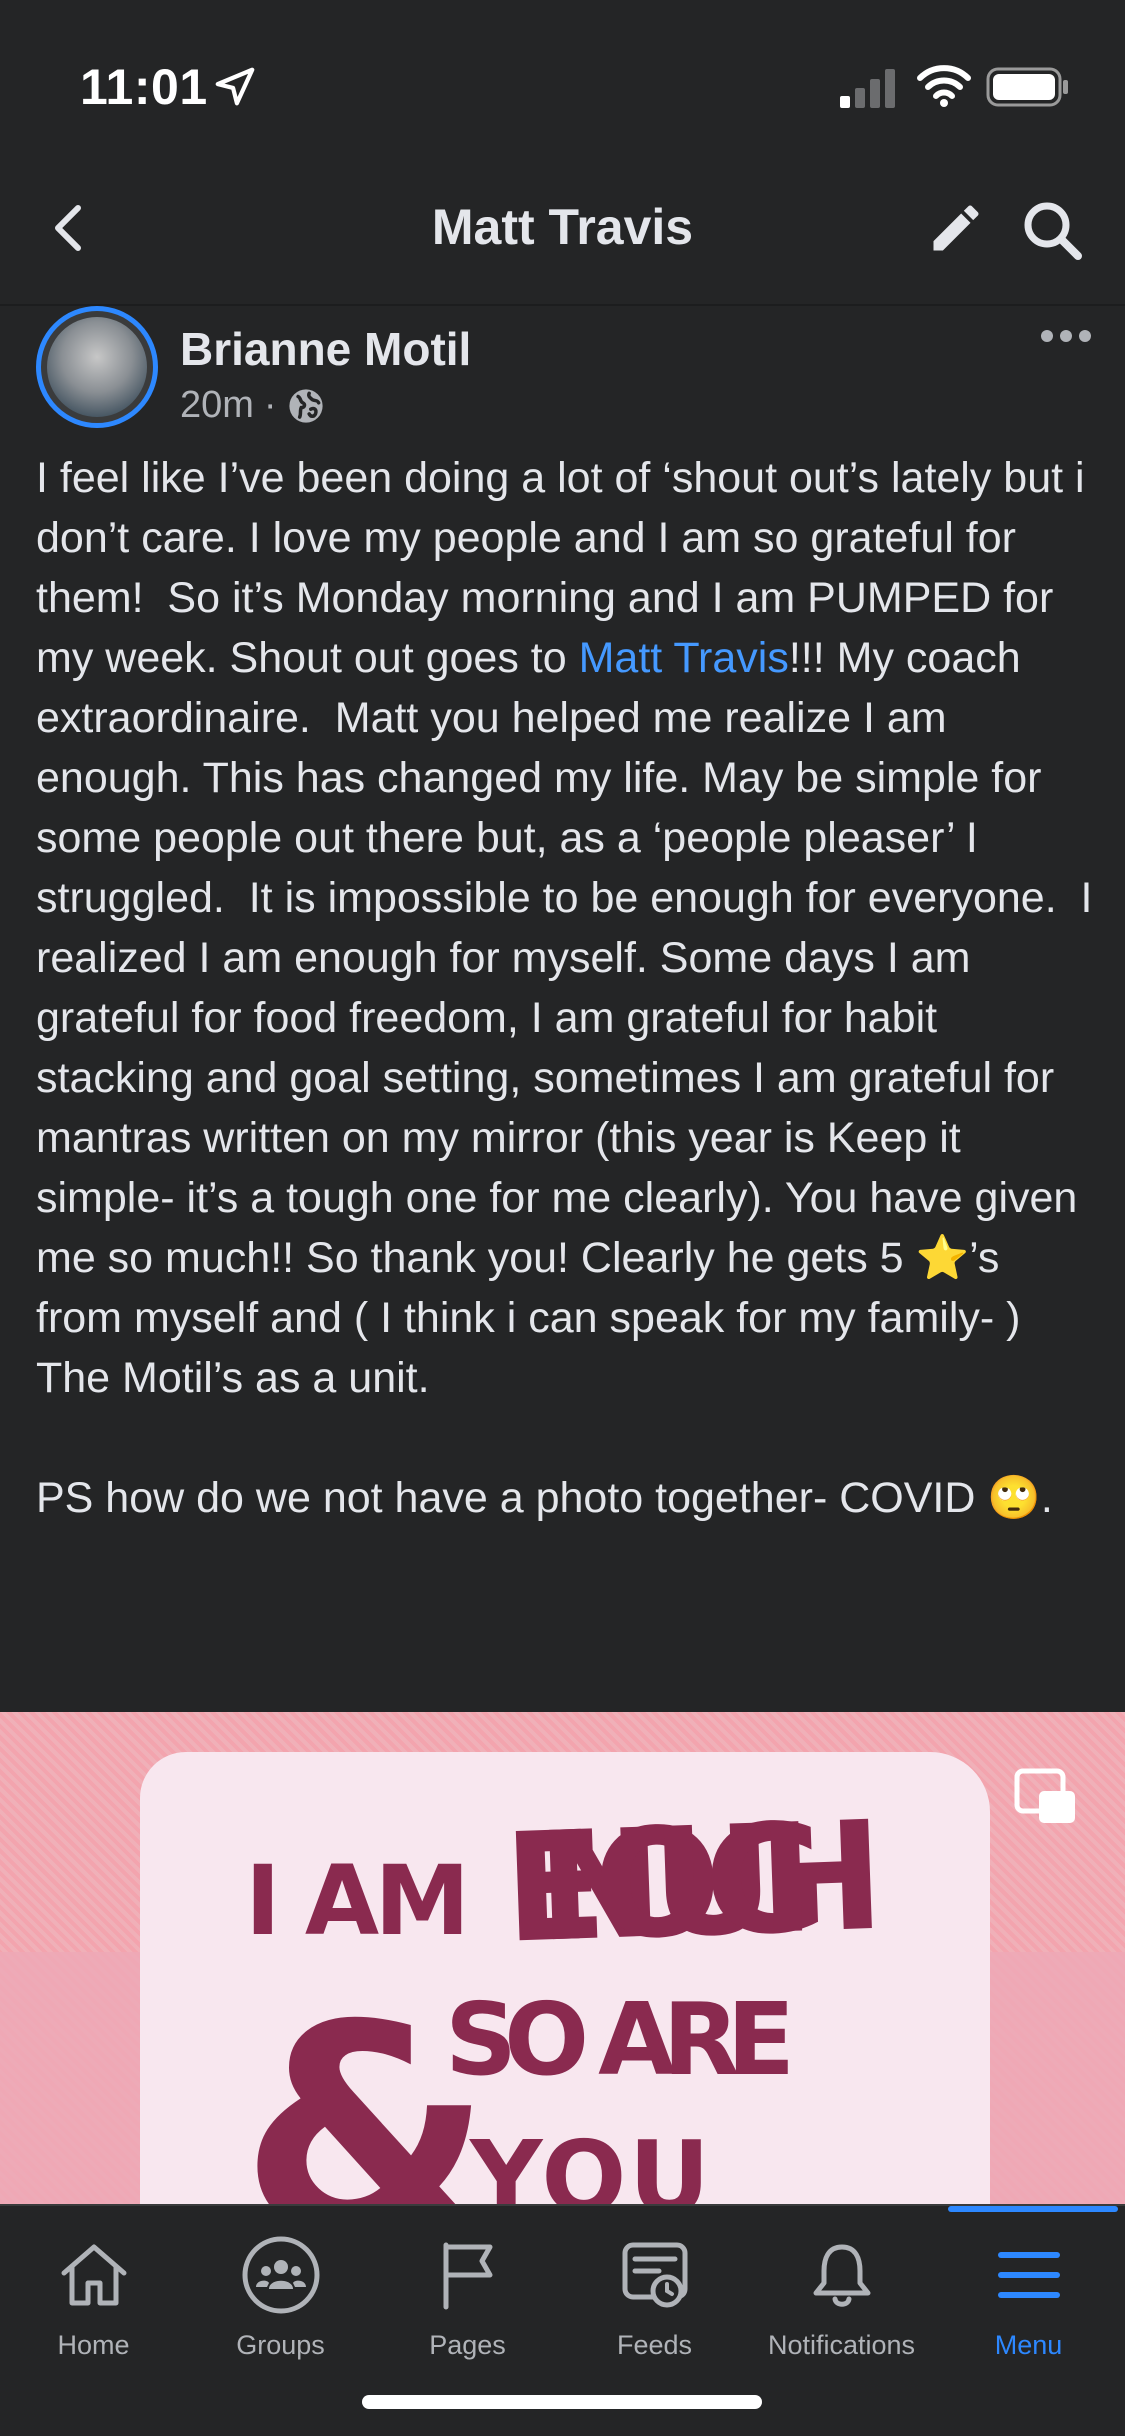 The height and width of the screenshot is (2436, 1125). What do you see at coordinates (305, 405) in the screenshot?
I see `globe-icon` at bounding box center [305, 405].